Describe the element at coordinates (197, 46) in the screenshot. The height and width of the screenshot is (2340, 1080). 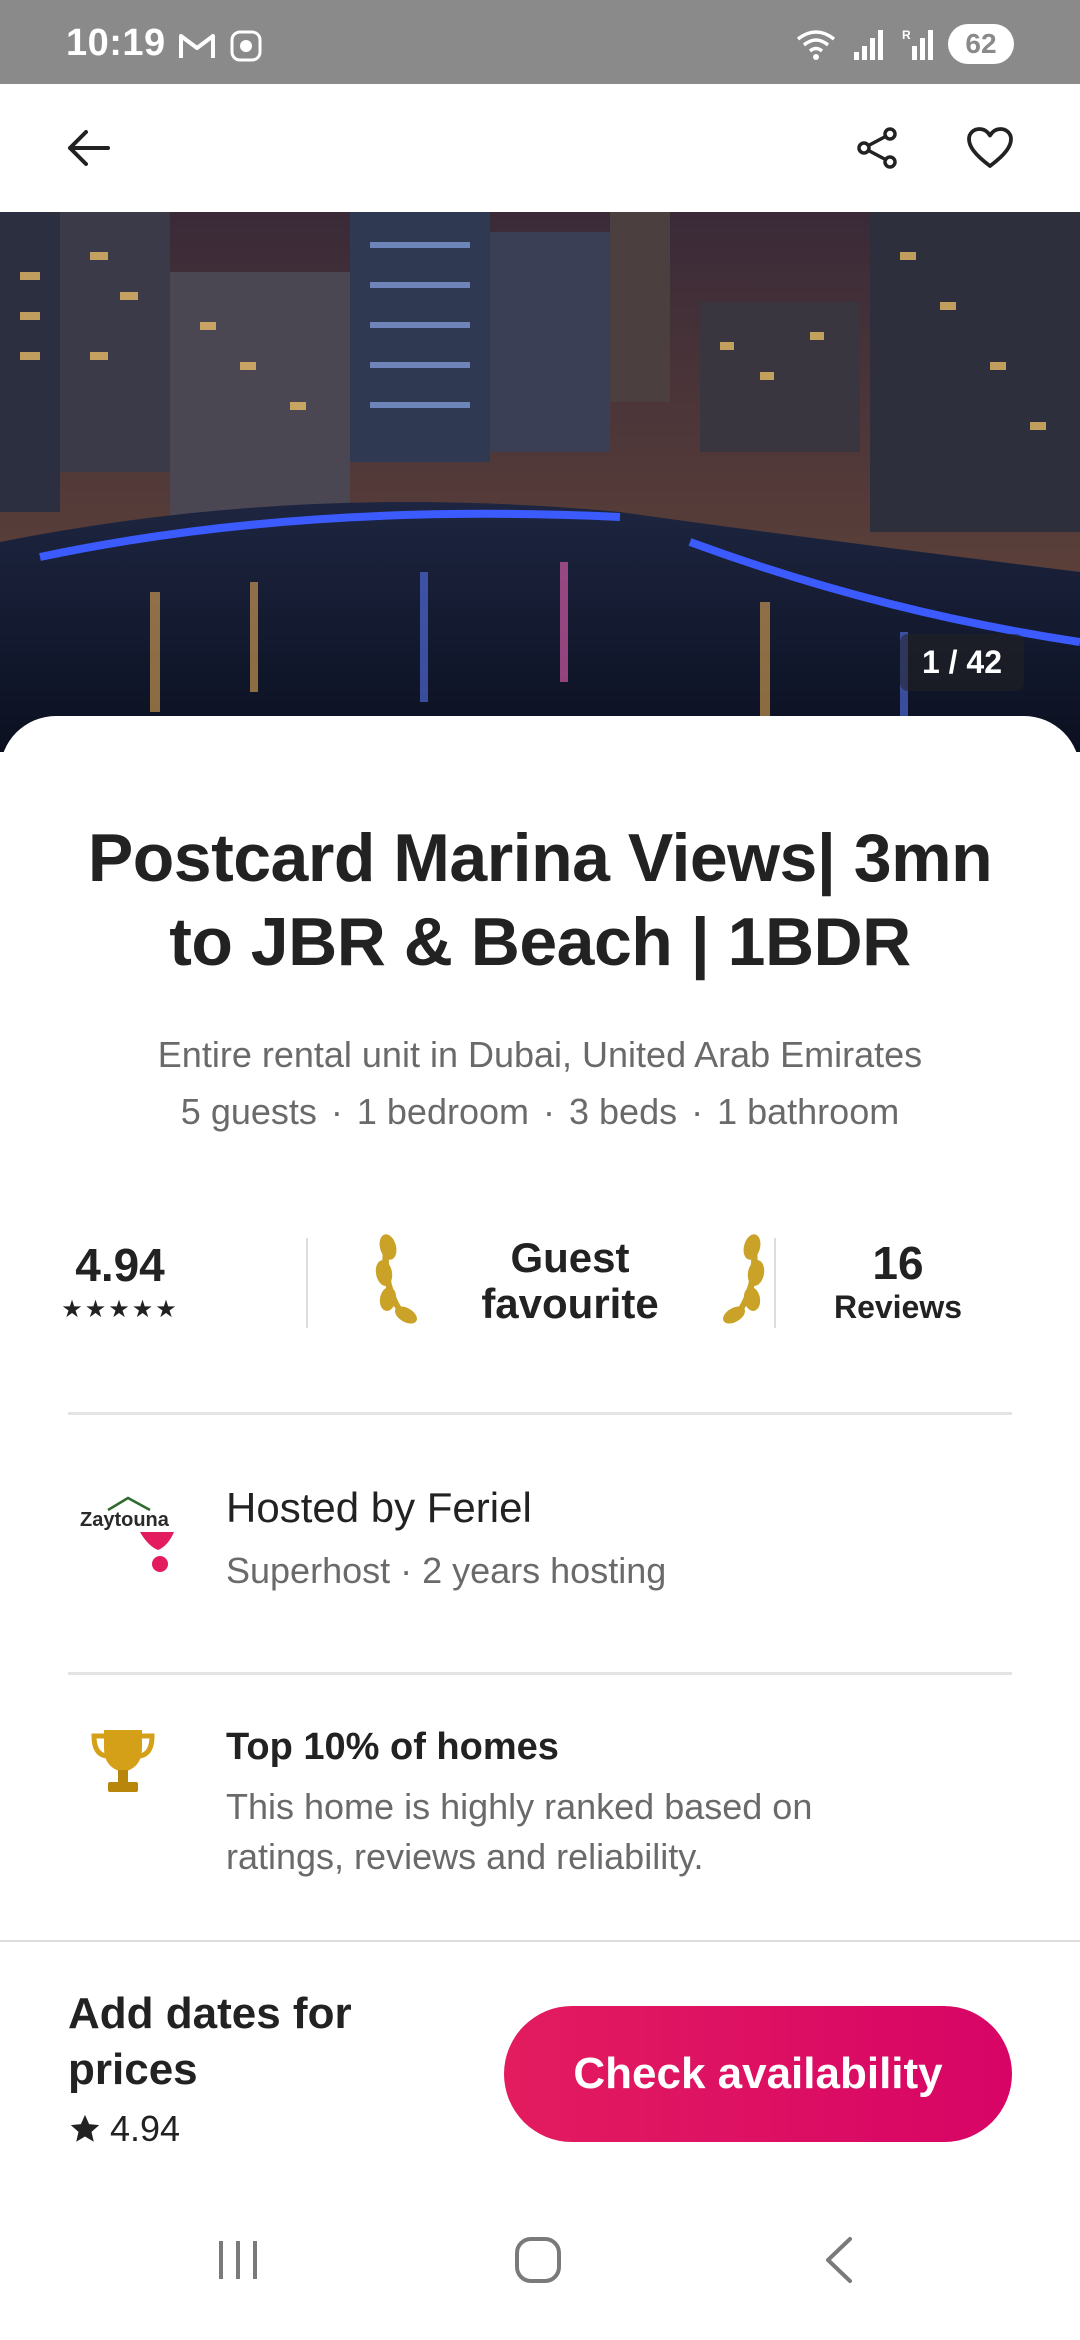
I see `gmail-icon` at that location.